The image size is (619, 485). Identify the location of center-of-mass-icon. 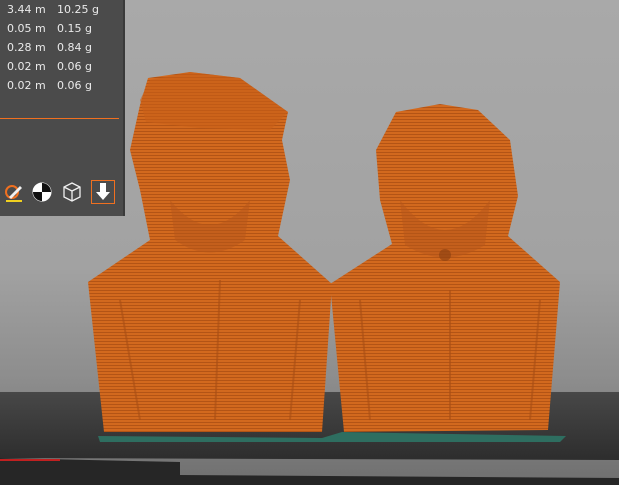
(42, 192).